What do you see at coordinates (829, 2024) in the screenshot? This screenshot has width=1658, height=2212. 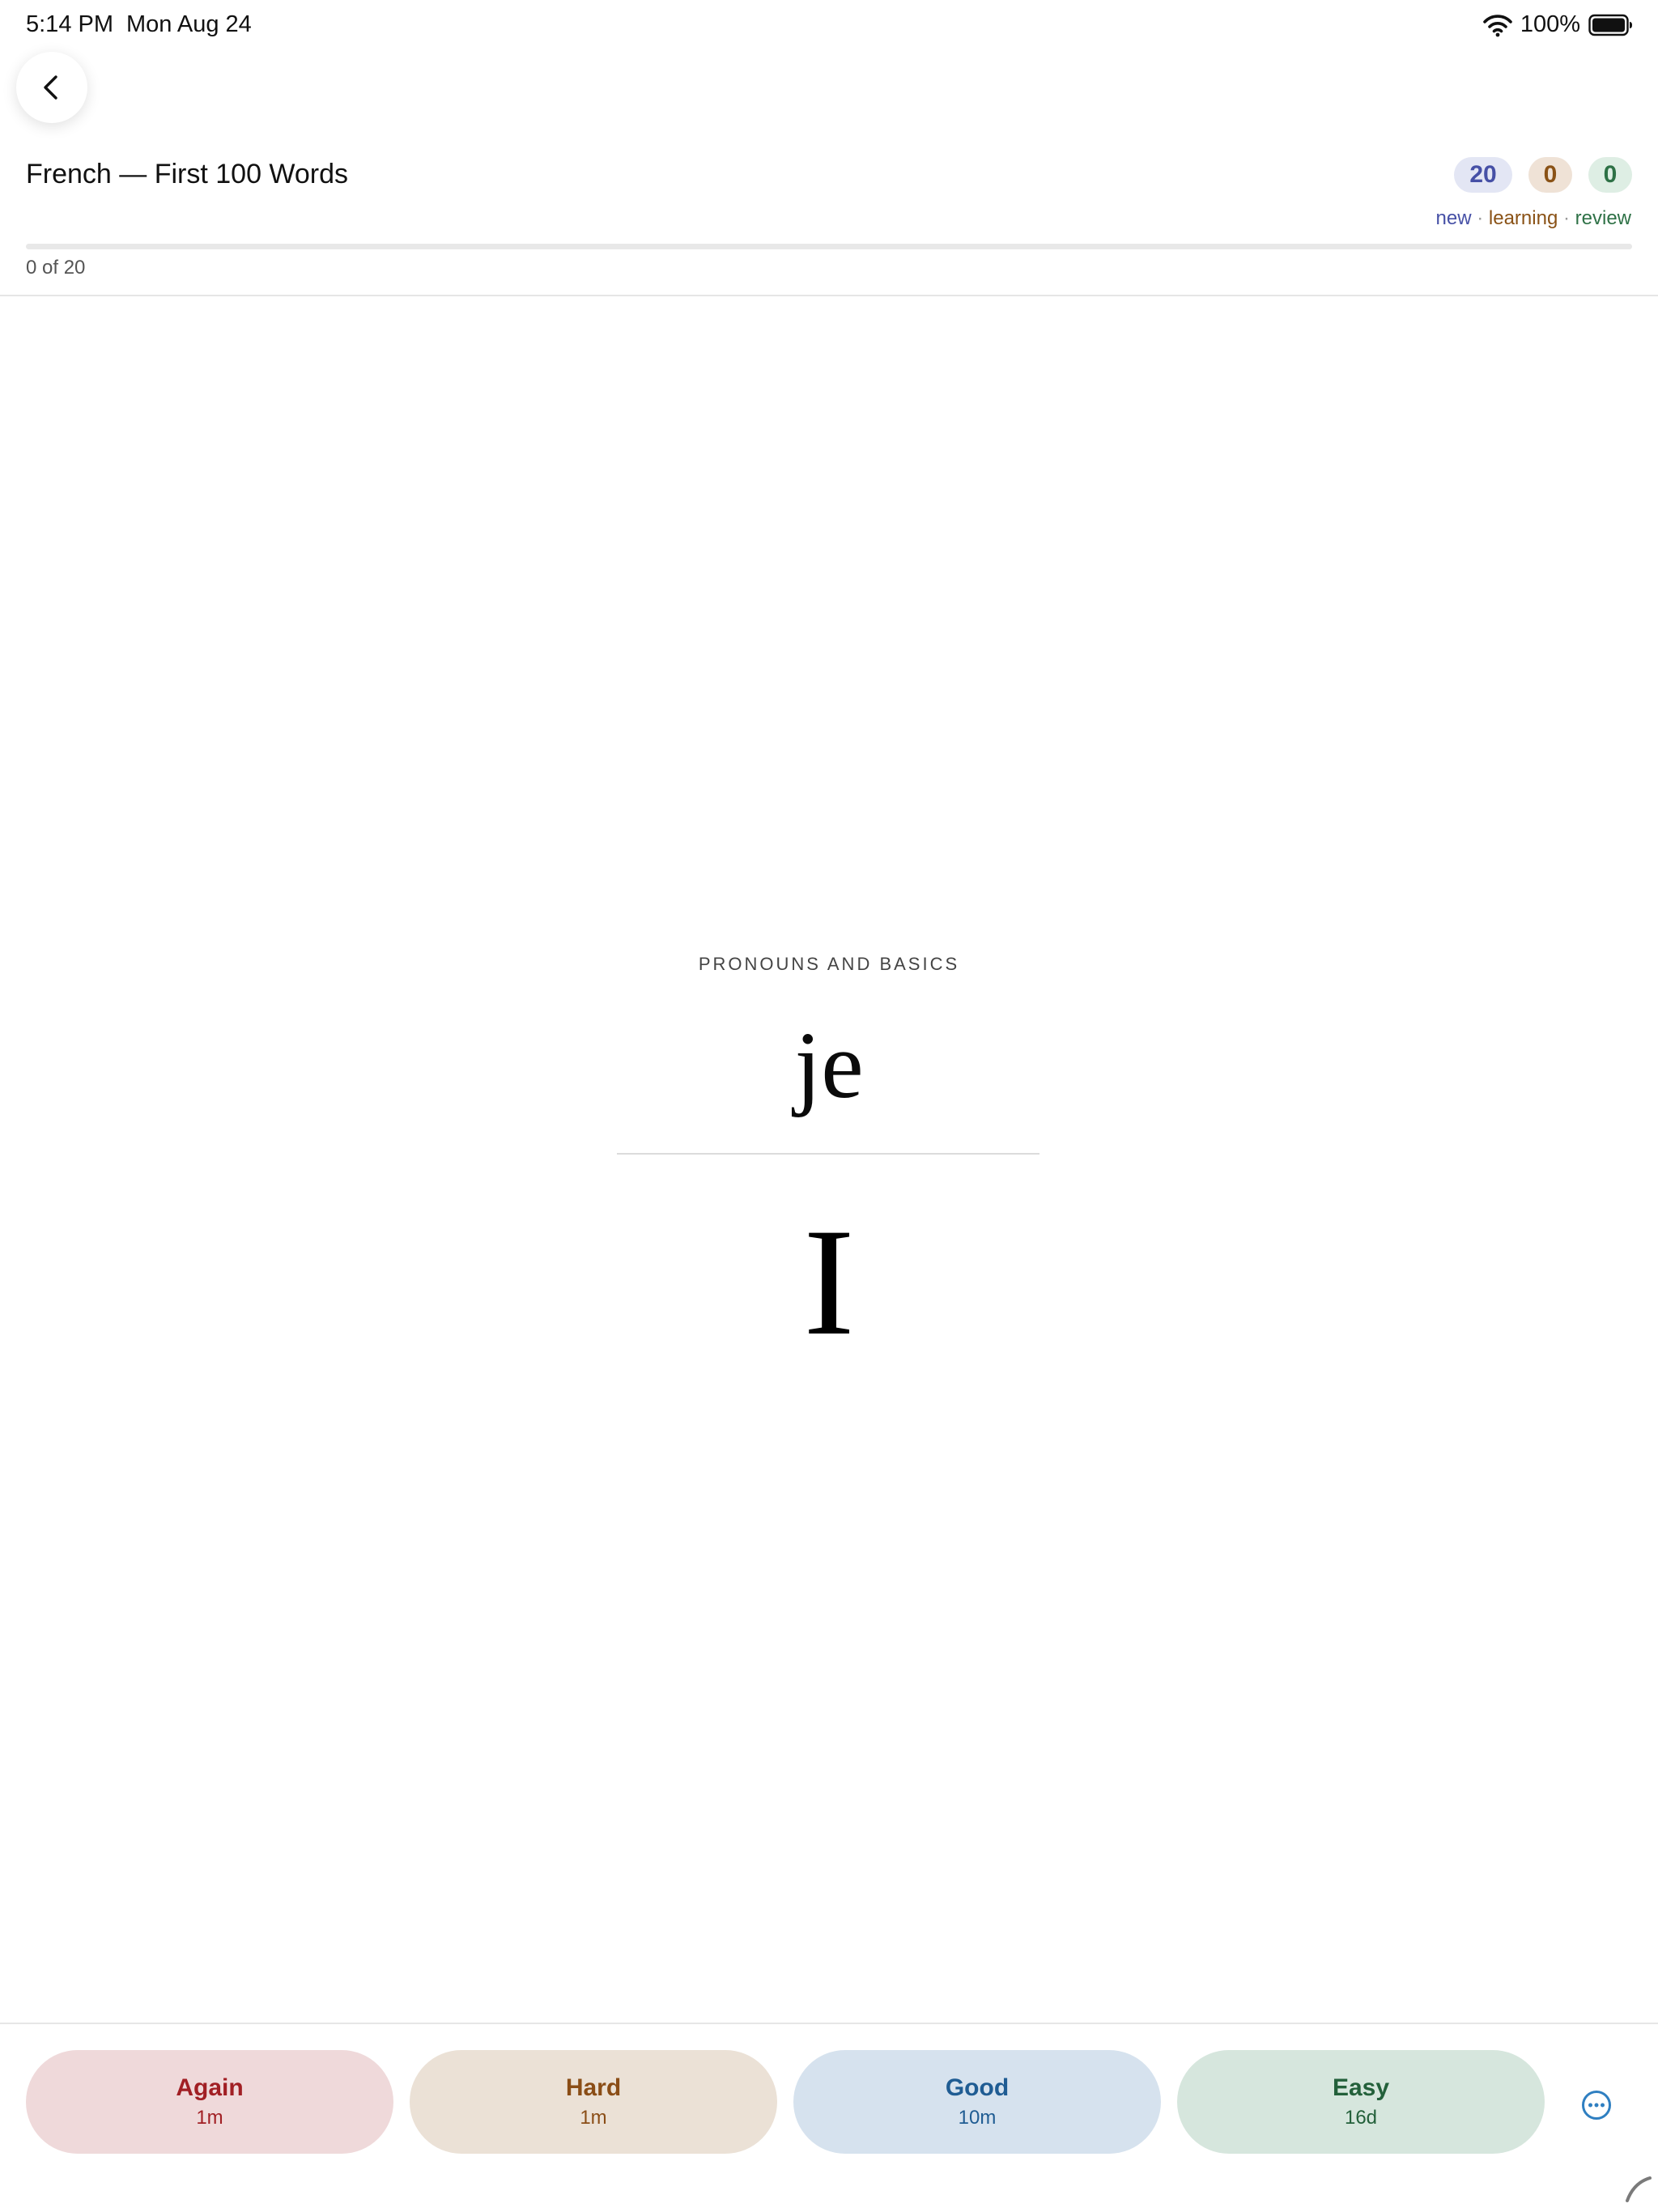 I see `bottom-divider` at bounding box center [829, 2024].